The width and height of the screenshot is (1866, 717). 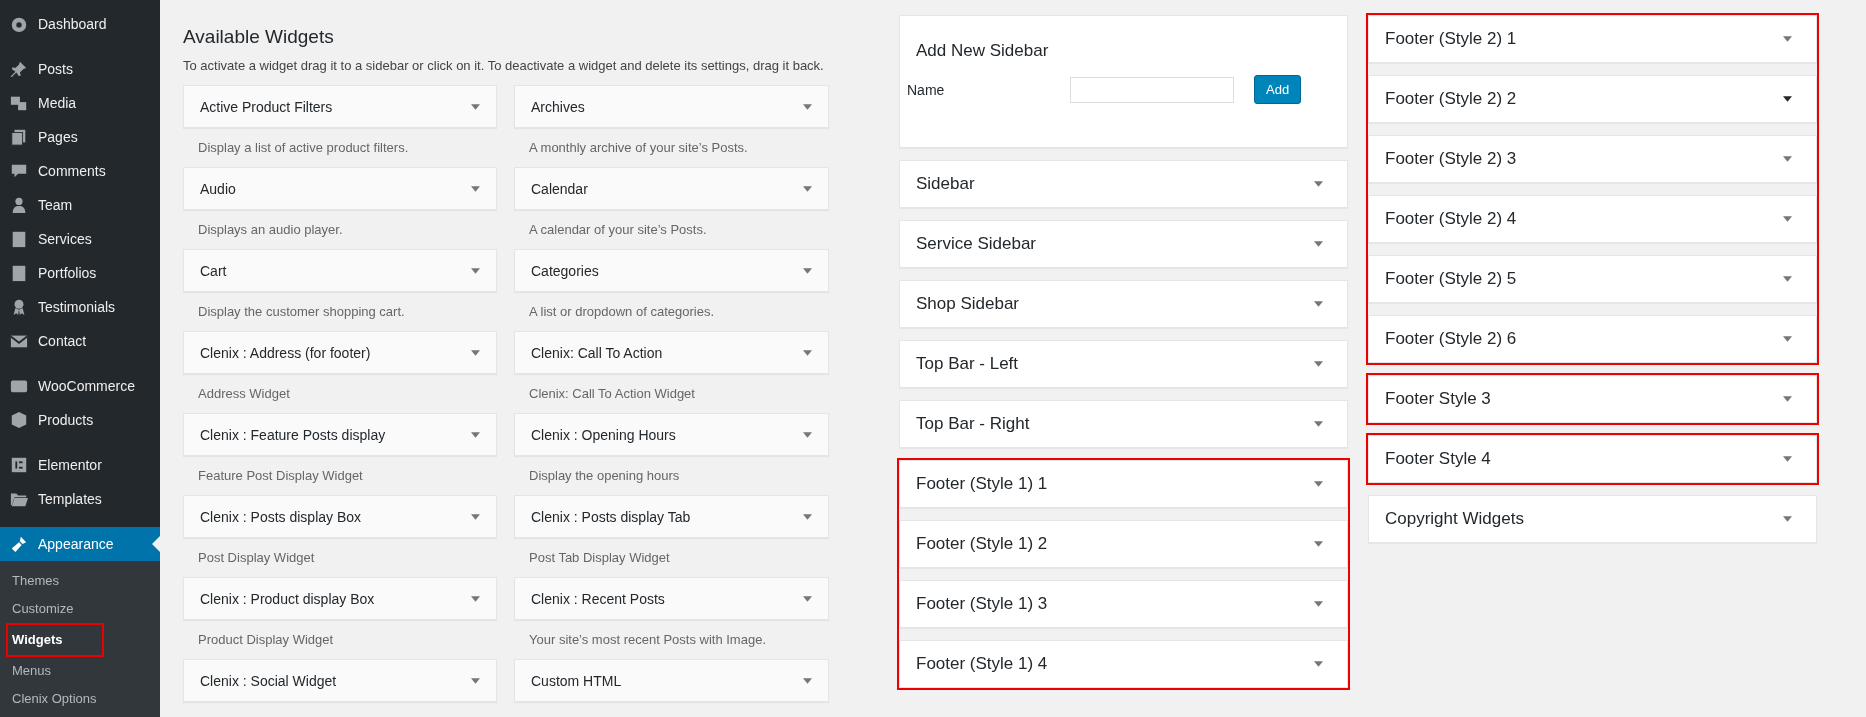 I want to click on sidebar-area: Footer (Style 2) 3, so click(x=1592, y=159).